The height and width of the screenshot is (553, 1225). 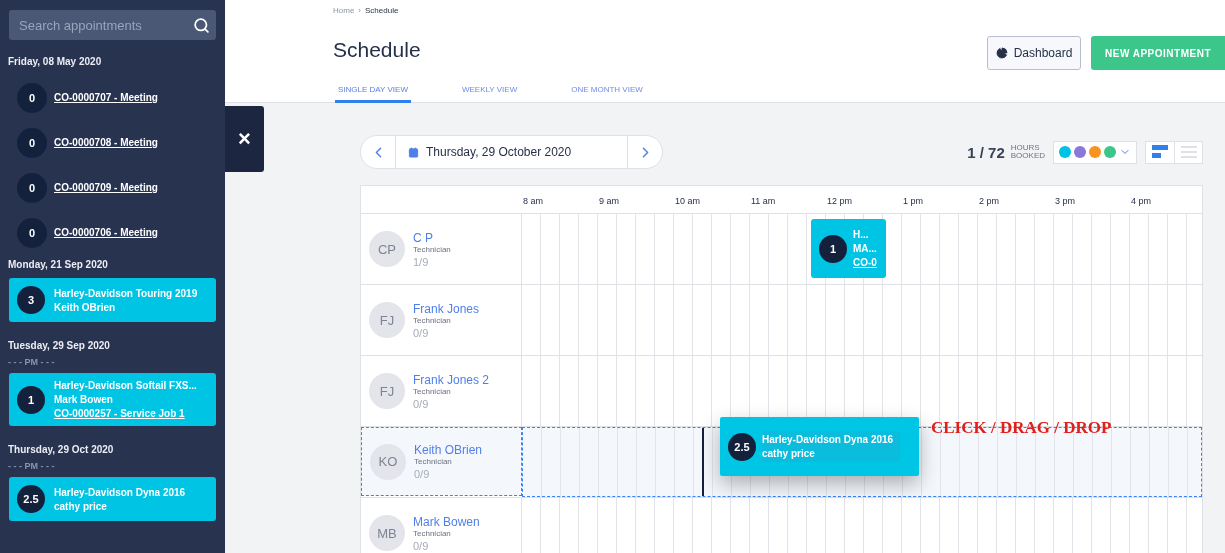 I want to click on technician-name: Mark Bowen, so click(x=446, y=521).